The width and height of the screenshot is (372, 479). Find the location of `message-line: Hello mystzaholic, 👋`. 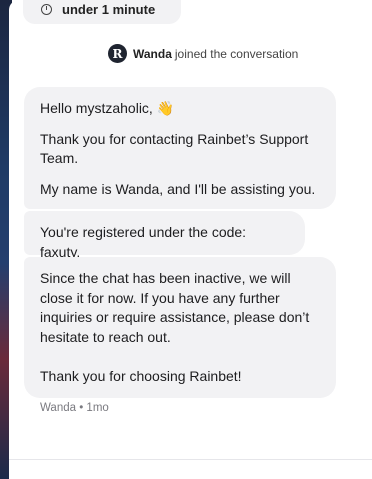

message-line: Hello mystzaholic, 👋 is located at coordinates (107, 108).